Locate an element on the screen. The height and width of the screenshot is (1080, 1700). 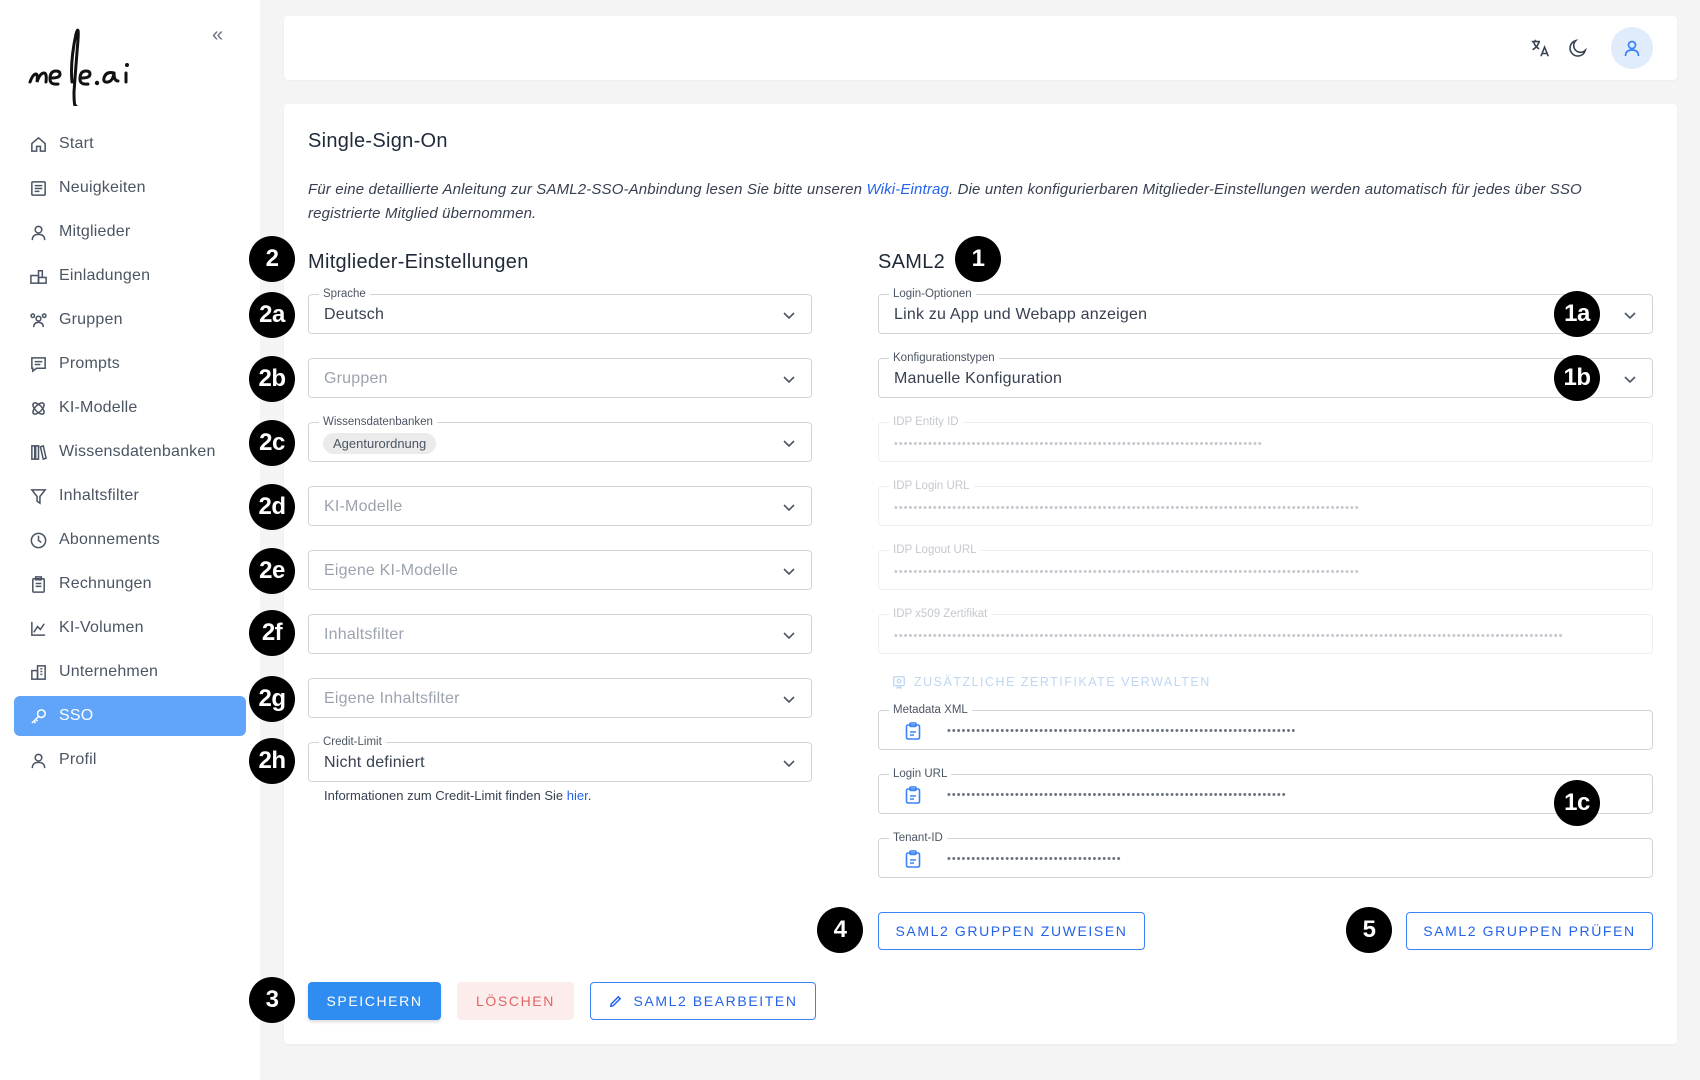
annotation-badge: 2c is located at coordinates (272, 443).